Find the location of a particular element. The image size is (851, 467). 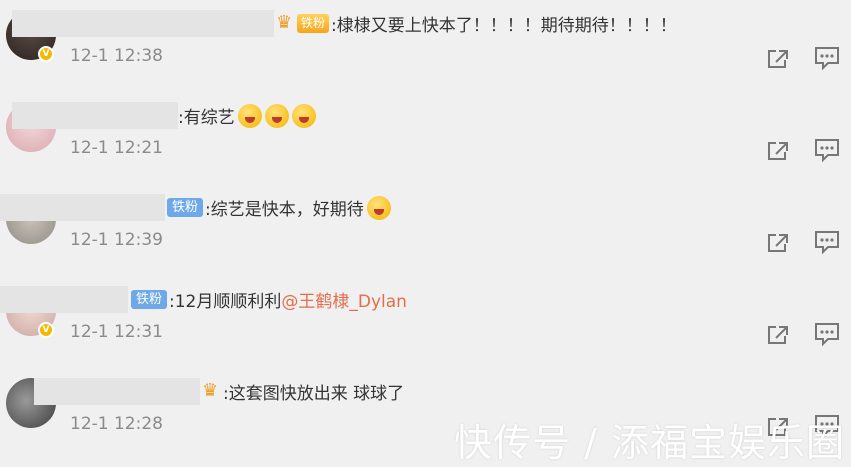

comment-time: 12-1 12:21 is located at coordinates (116, 148).